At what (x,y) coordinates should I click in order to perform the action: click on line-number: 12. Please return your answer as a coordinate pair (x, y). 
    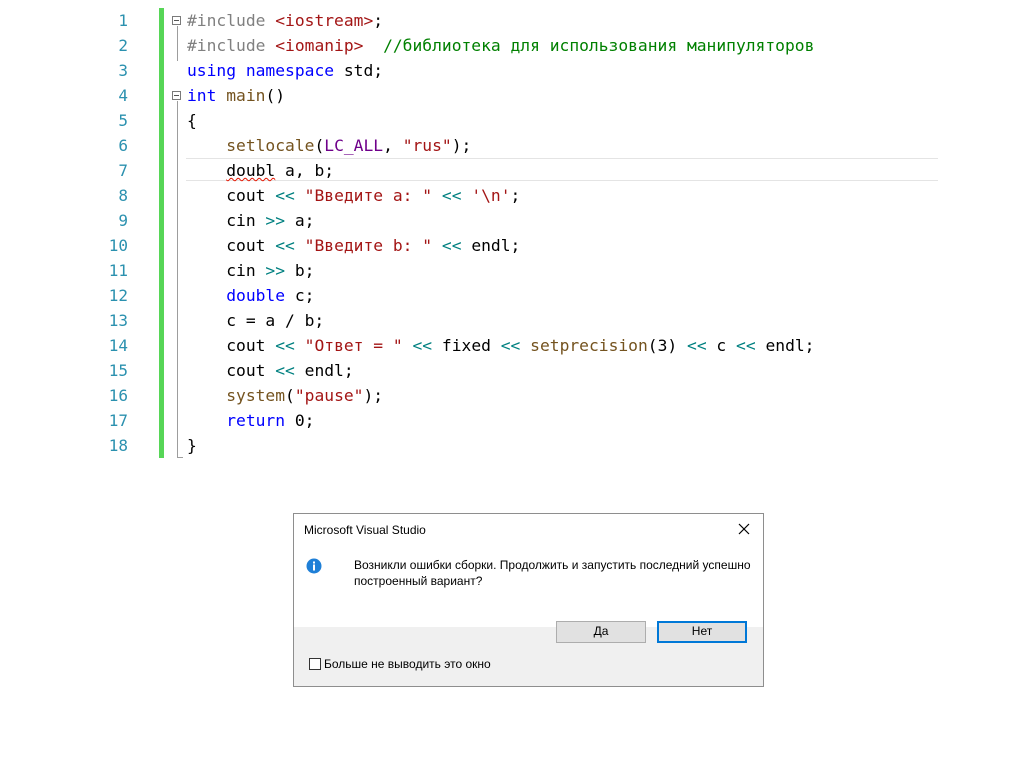
    Looking at the image, I should click on (118, 295).